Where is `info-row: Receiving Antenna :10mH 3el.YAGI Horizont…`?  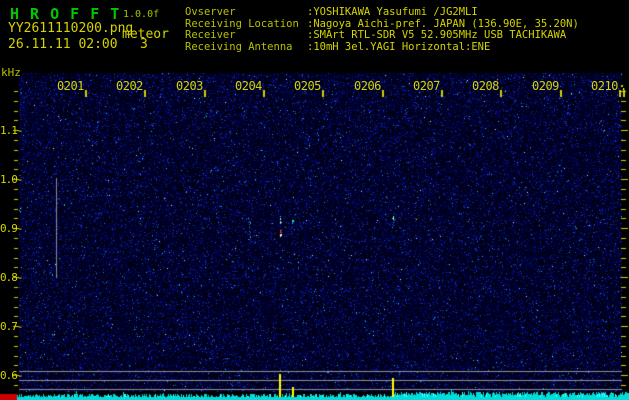
info-row: Receiving Antenna :10mH 3el.YAGI Horizont… is located at coordinates (382, 47).